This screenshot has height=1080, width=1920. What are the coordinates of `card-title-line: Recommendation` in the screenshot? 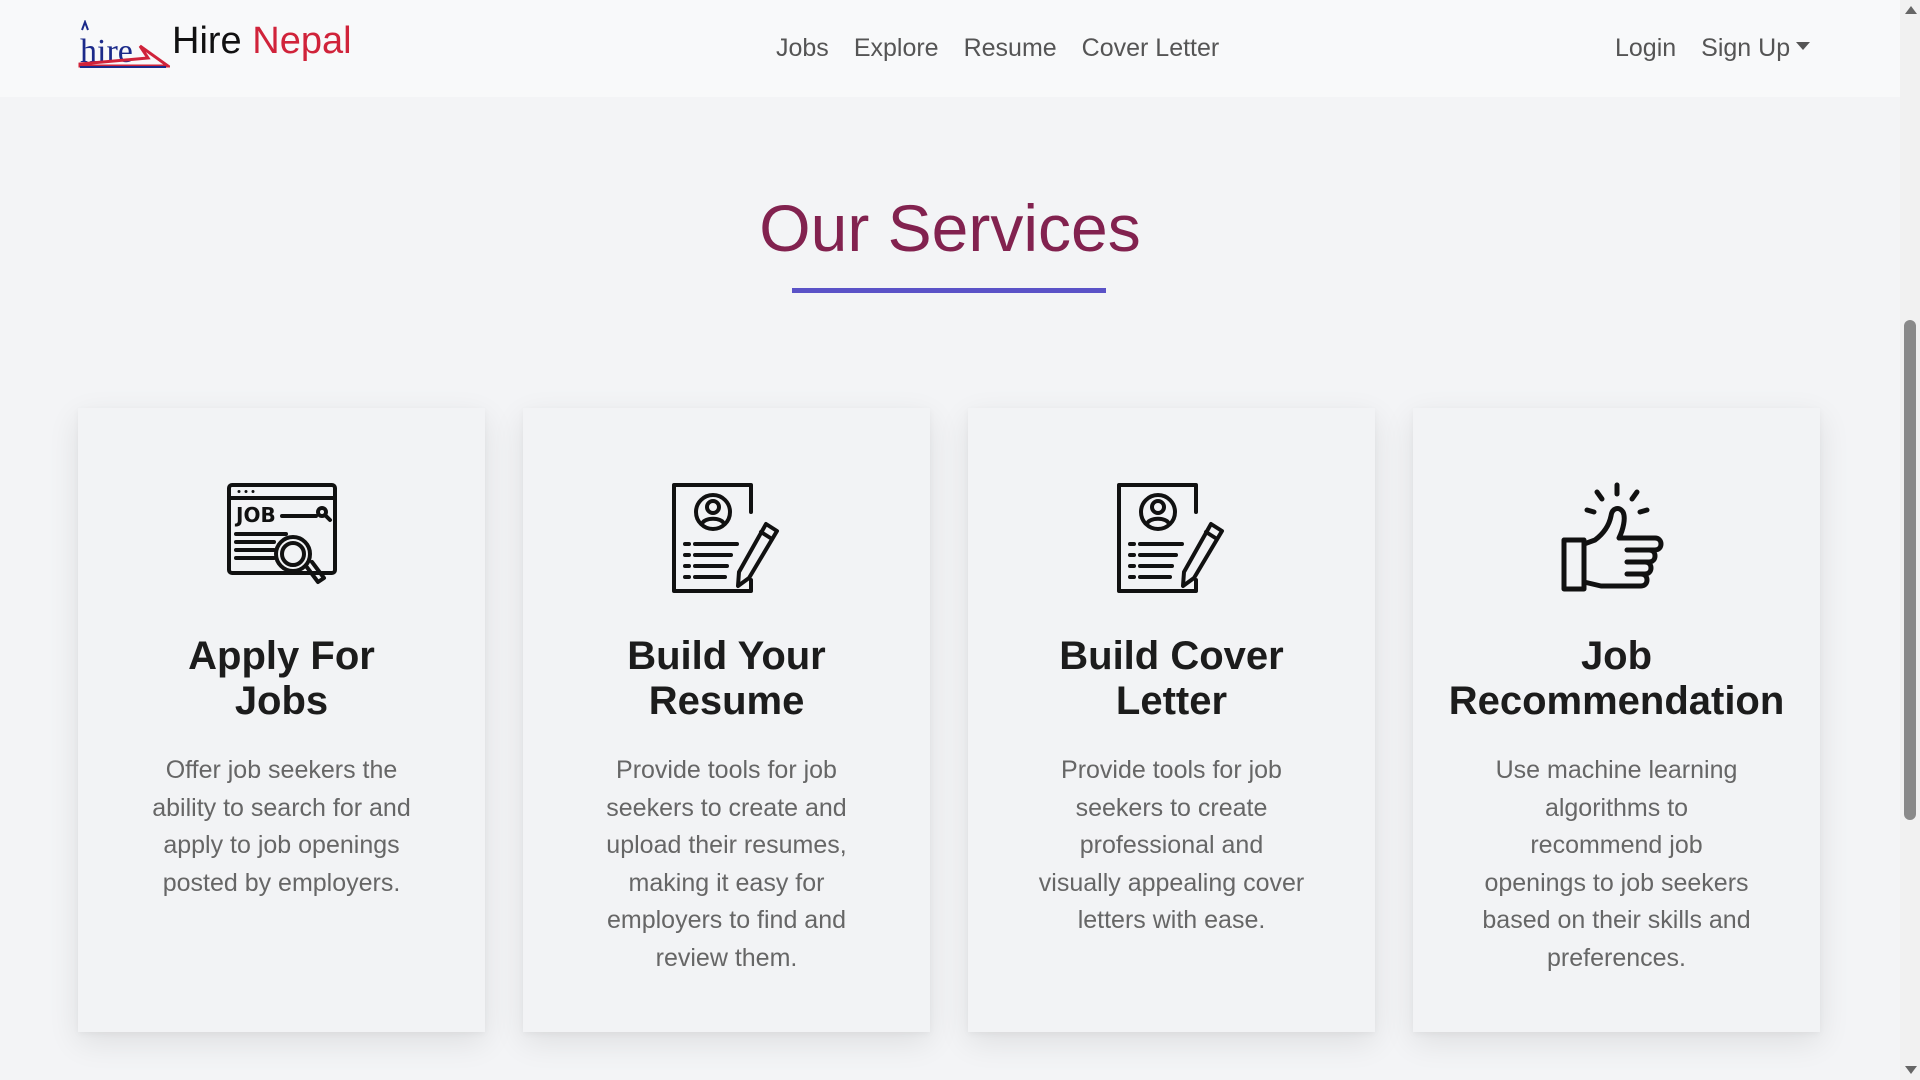 It's located at (1616, 701).